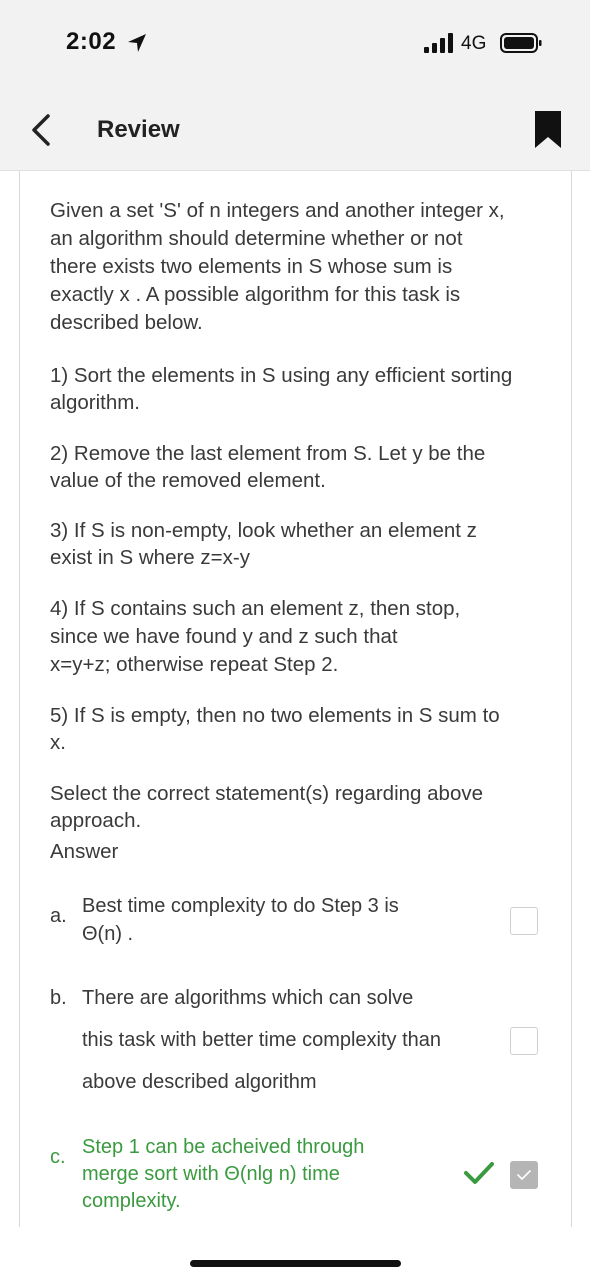 Image resolution: width=590 pixels, height=1280 pixels. What do you see at coordinates (223, 1147) in the screenshot?
I see `option-text: Step 1 can be acheived through` at bounding box center [223, 1147].